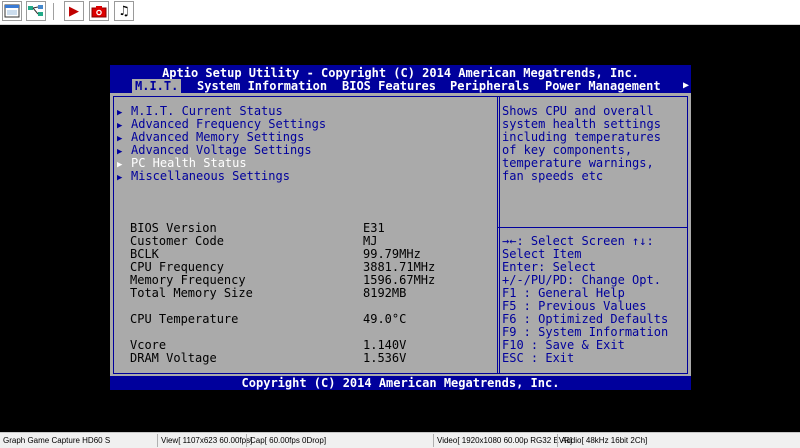 This screenshot has width=800, height=448. I want to click on info-label-cpu-temperature: CPU Temperature, so click(184, 319).